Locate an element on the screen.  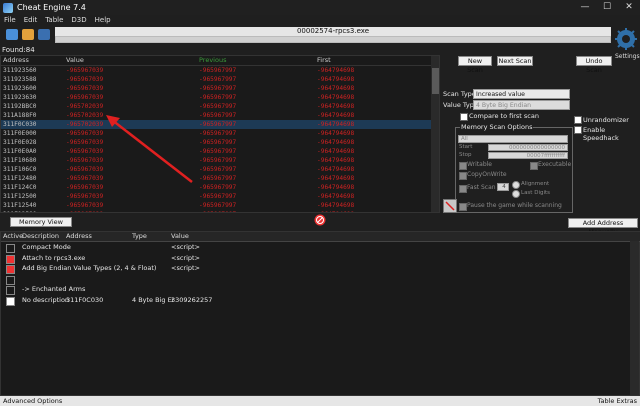
last-digits-radio is located at coordinates (516, 194).